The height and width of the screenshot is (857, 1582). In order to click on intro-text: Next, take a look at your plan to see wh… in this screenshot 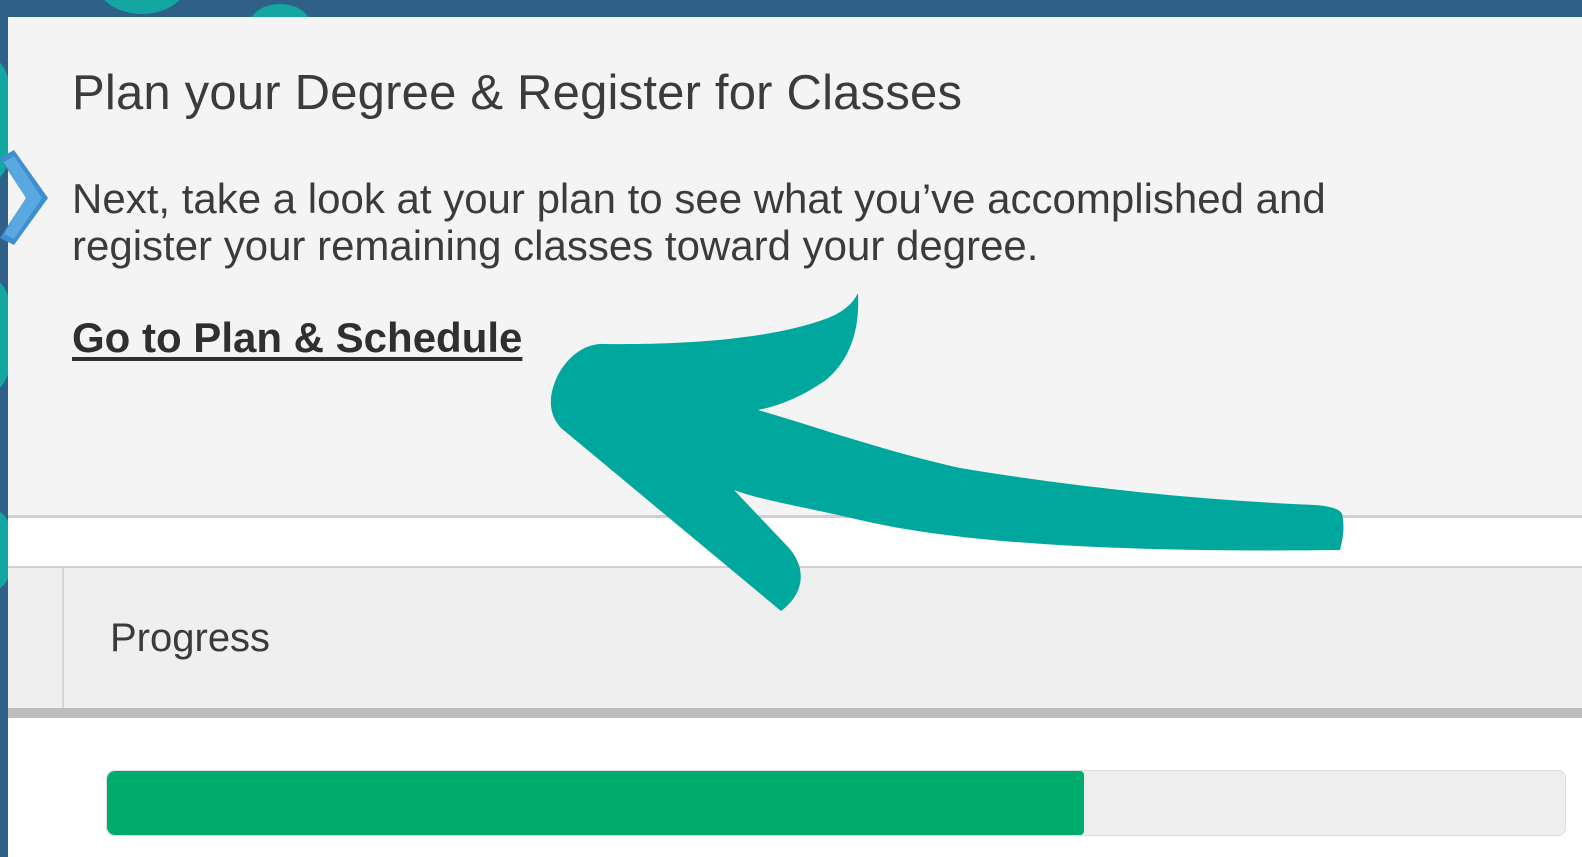, I will do `click(699, 222)`.